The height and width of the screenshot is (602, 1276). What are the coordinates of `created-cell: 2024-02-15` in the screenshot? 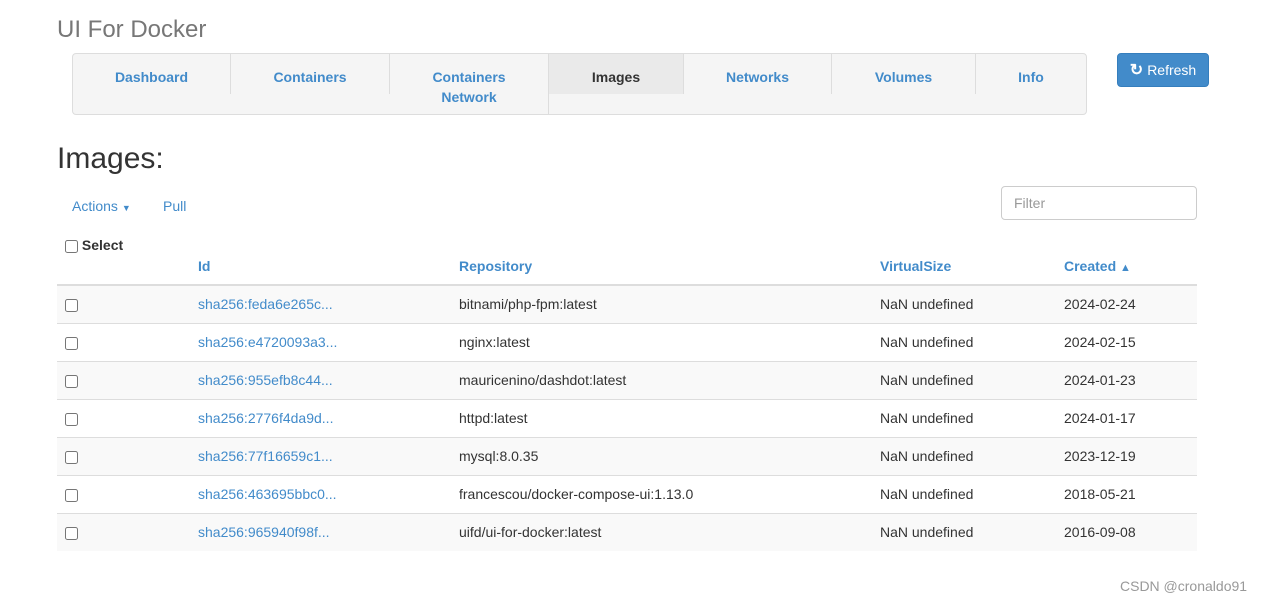 It's located at (1126, 341).